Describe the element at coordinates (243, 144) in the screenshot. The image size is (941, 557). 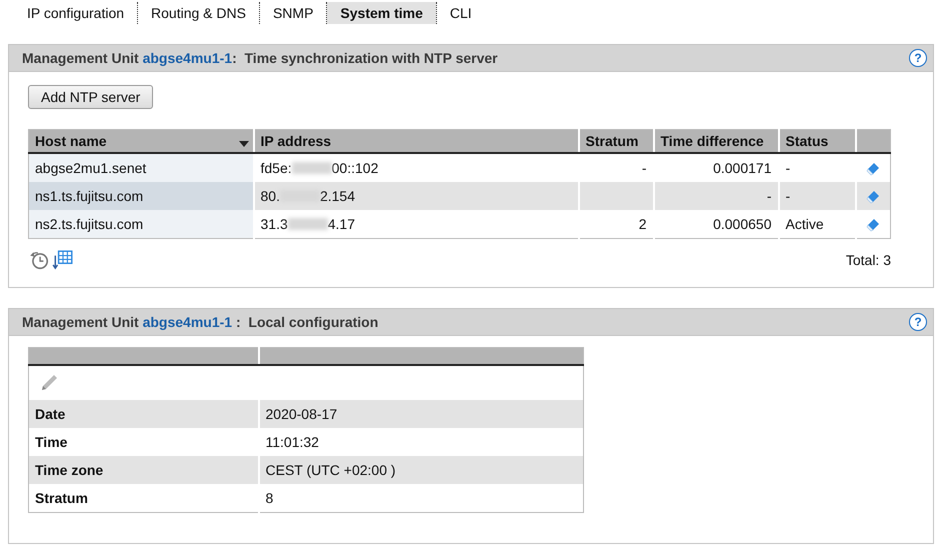
I see `sort-caret-icon` at that location.